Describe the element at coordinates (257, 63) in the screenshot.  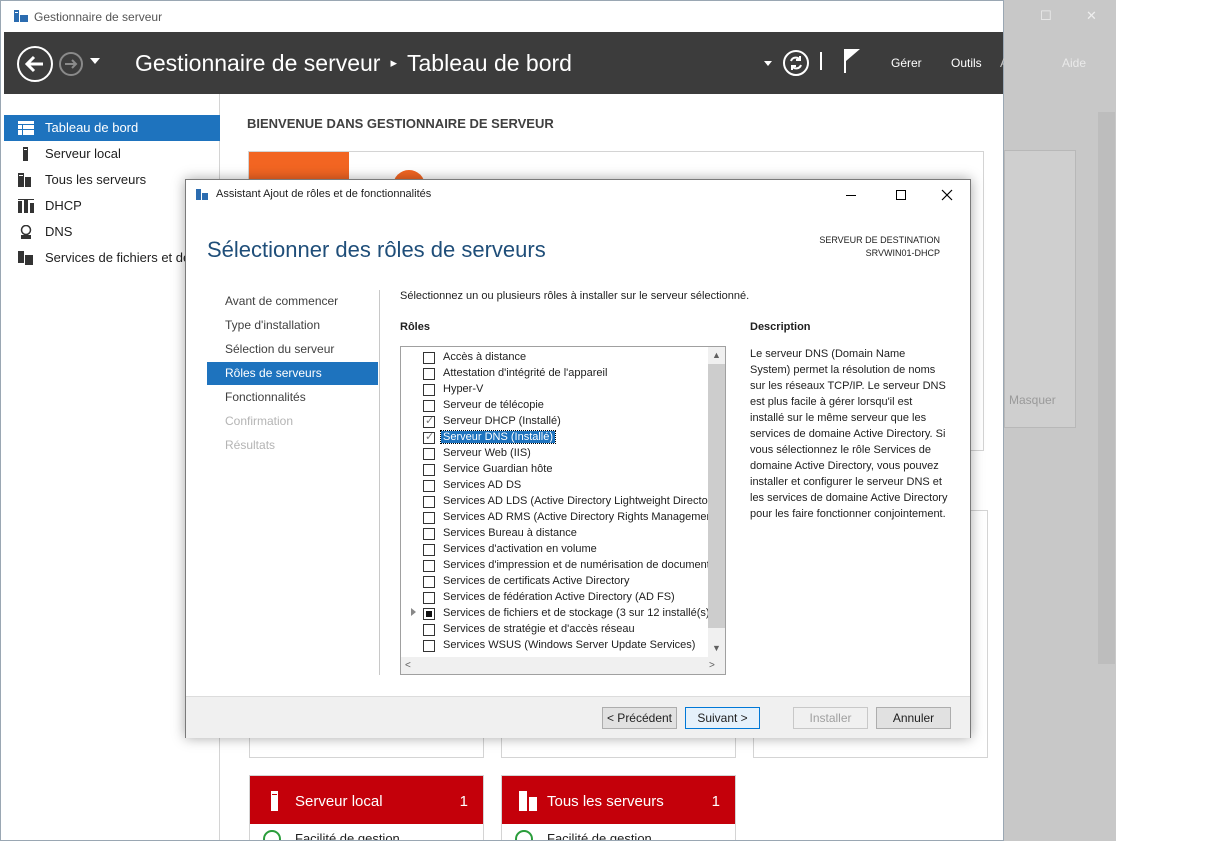
I see `breadcrumb-root: Gestionnaire de serveur` at that location.